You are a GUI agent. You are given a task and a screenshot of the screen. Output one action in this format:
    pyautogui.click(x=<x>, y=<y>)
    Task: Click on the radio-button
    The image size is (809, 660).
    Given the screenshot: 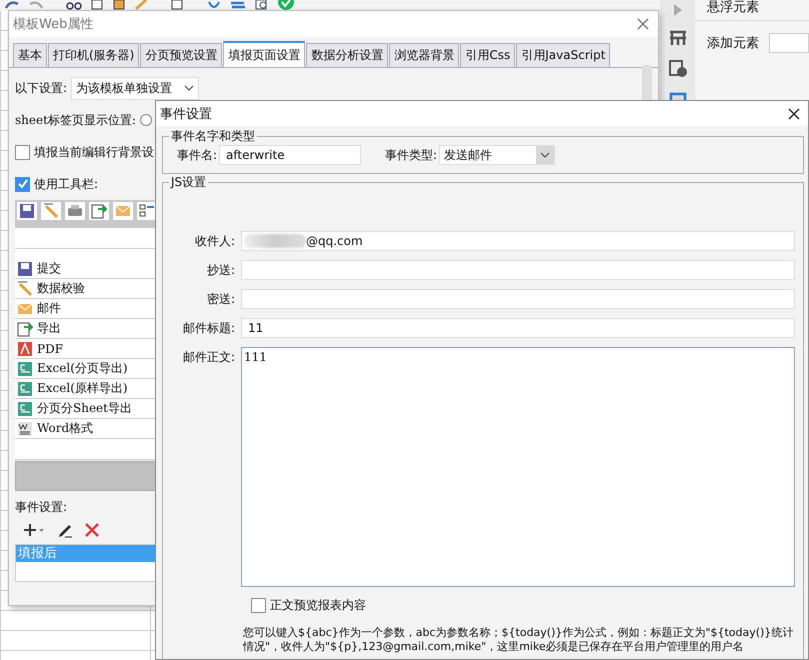 What is the action you would take?
    pyautogui.click(x=146, y=120)
    